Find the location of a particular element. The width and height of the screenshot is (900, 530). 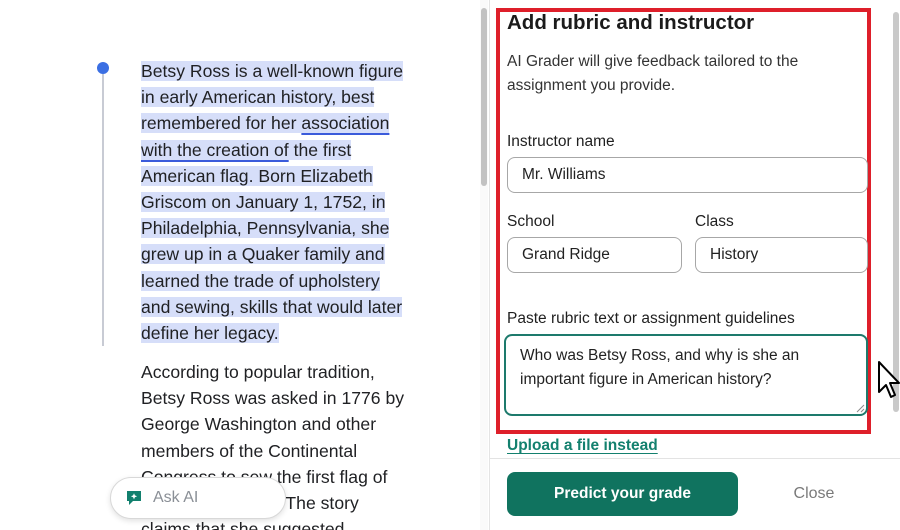

sparkle-chat-icon is located at coordinates (134, 498).